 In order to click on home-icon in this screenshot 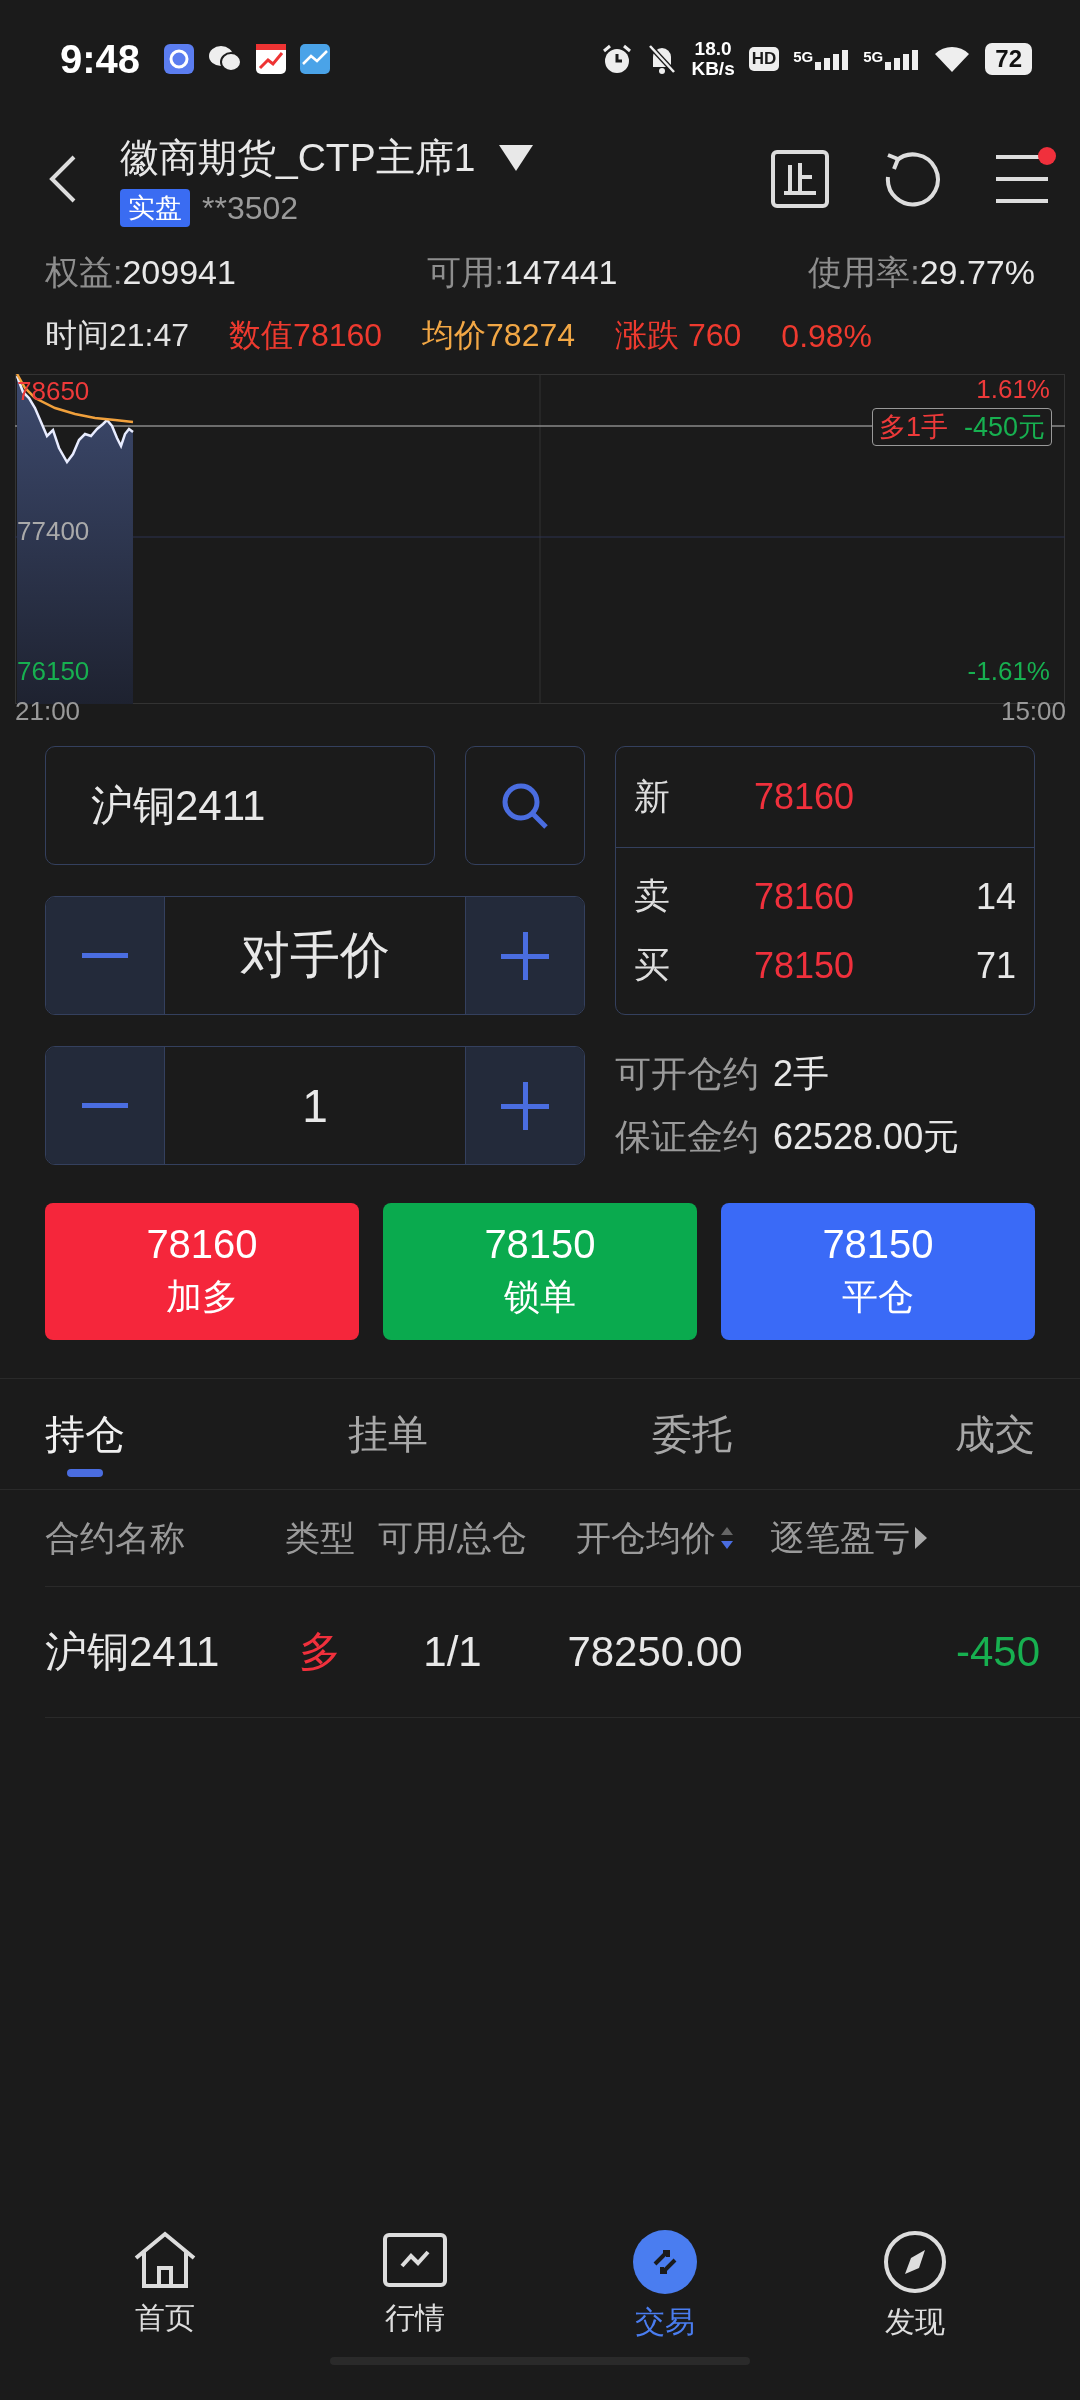, I will do `click(165, 2260)`.